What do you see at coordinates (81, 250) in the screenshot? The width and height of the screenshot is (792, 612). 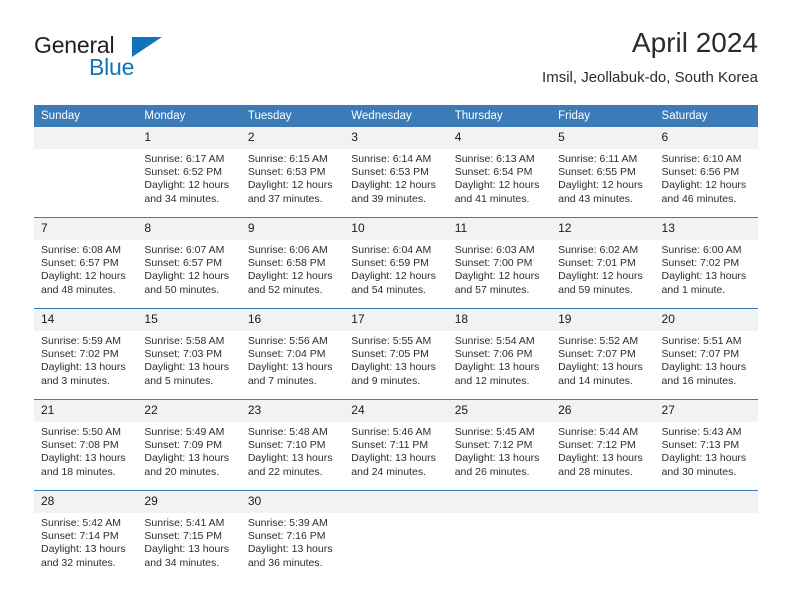 I see `sunrise-text: Sunrise: 6:08 AM` at bounding box center [81, 250].